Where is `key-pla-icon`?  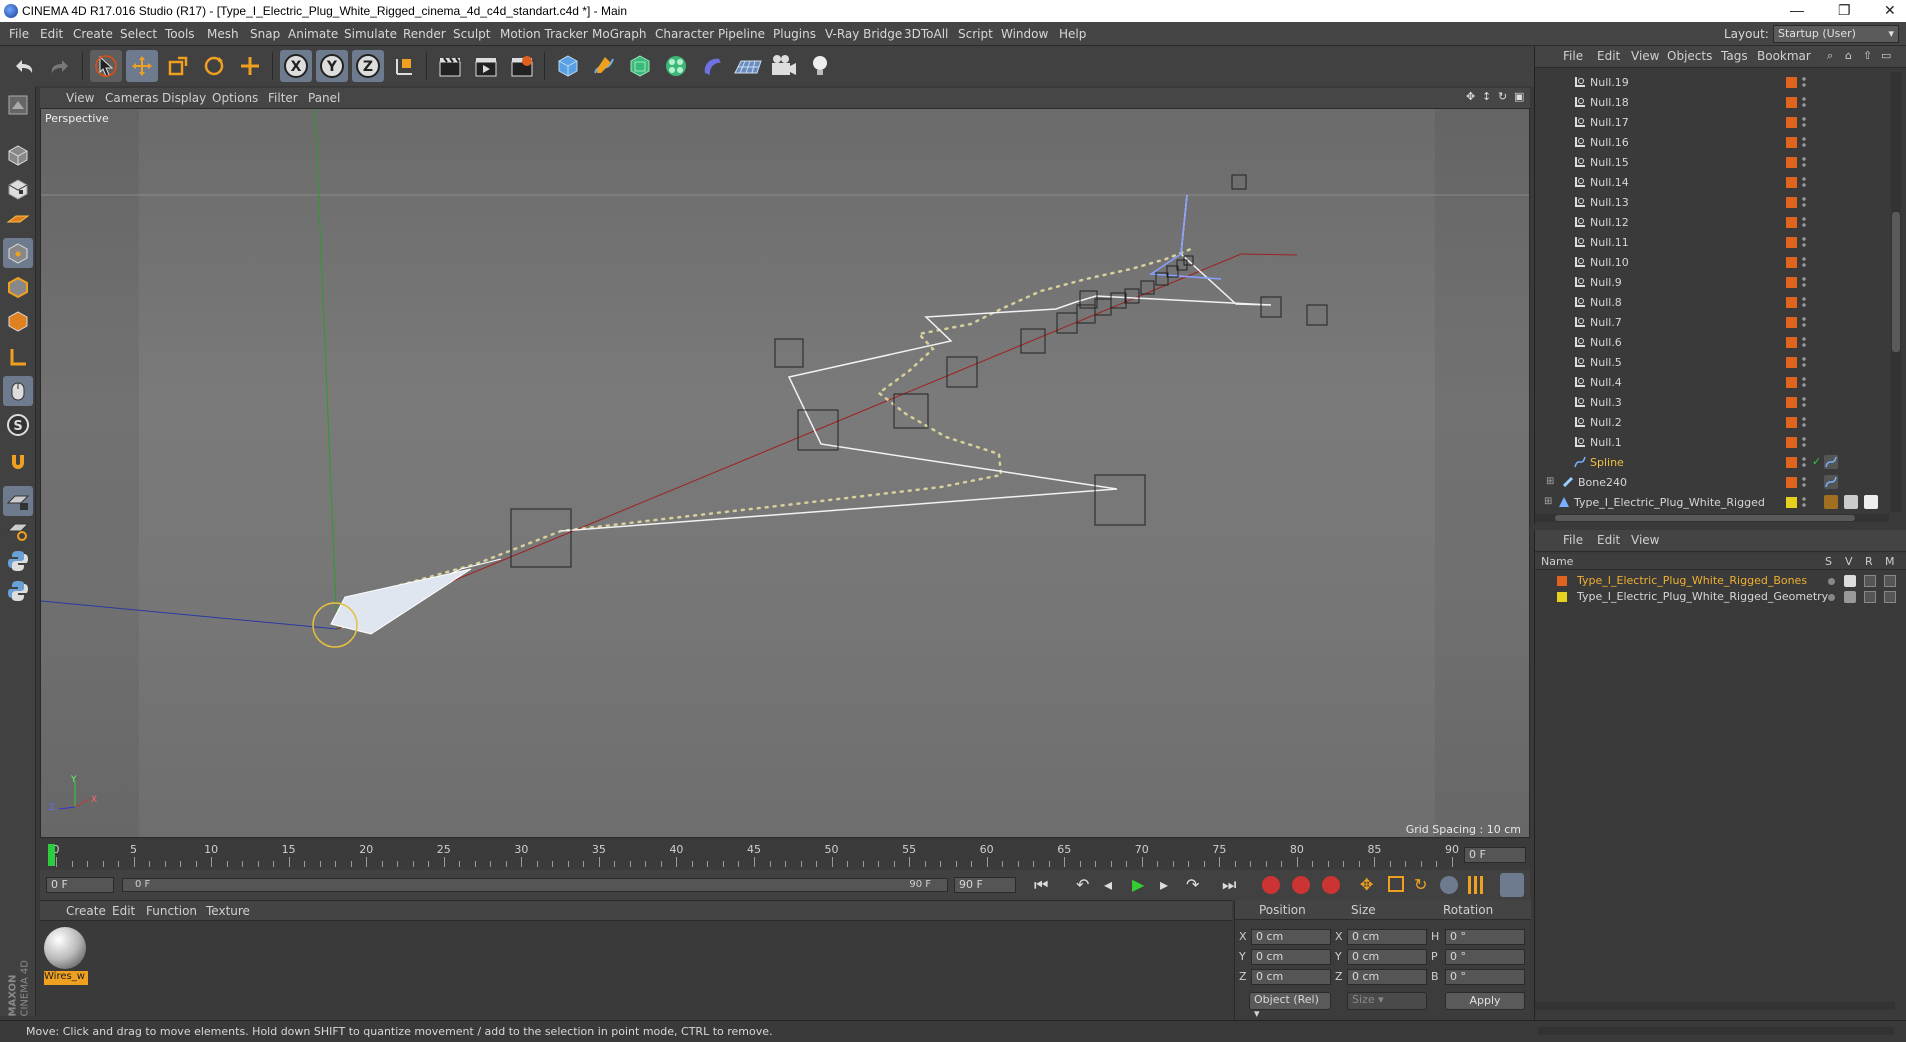 key-pla-icon is located at coordinates (1477, 885).